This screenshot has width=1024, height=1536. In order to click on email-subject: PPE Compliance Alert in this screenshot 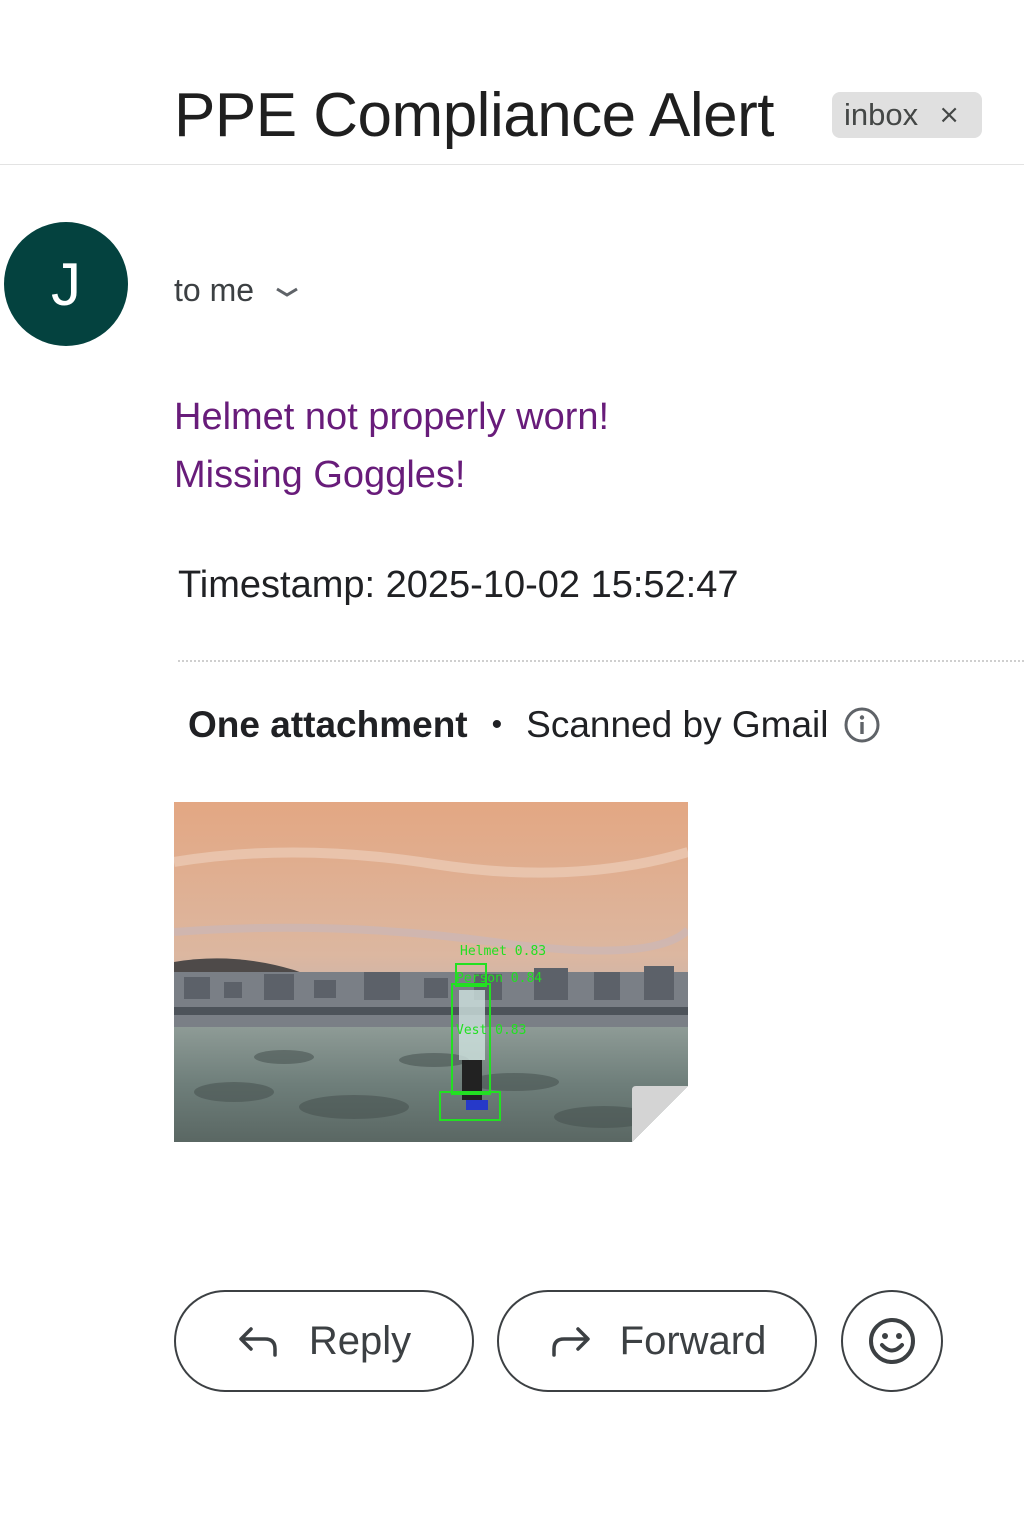, I will do `click(474, 115)`.